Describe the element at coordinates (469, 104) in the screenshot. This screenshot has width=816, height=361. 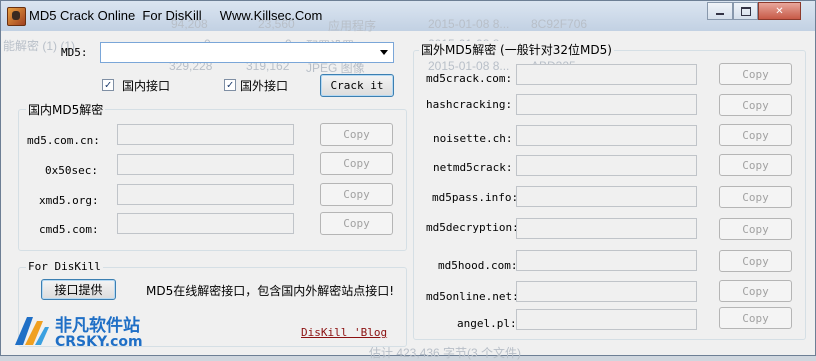
I see `foreign-site-label: hashcracking:` at that location.